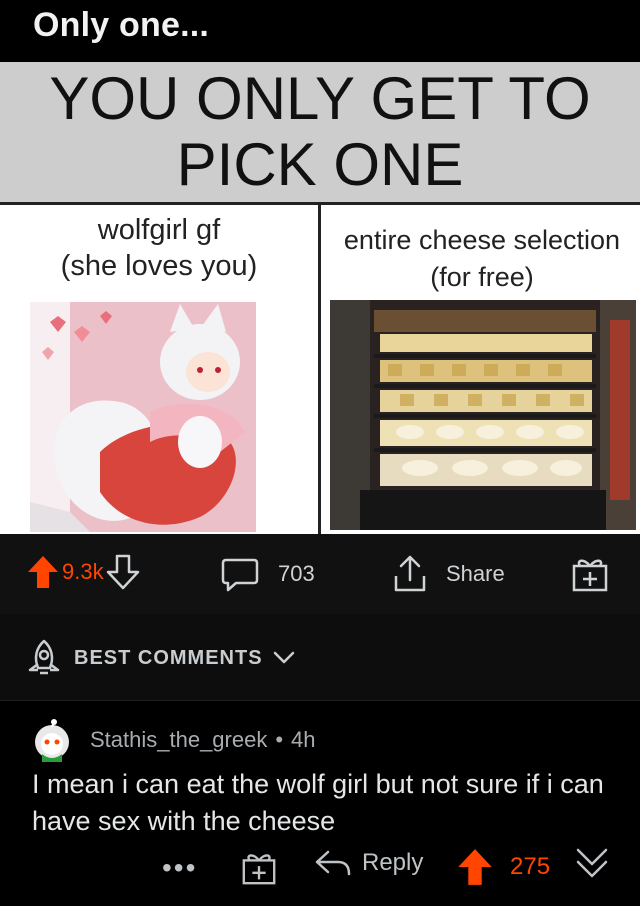 The image size is (640, 906). I want to click on vote-control: 9.3k, so click(83, 572).